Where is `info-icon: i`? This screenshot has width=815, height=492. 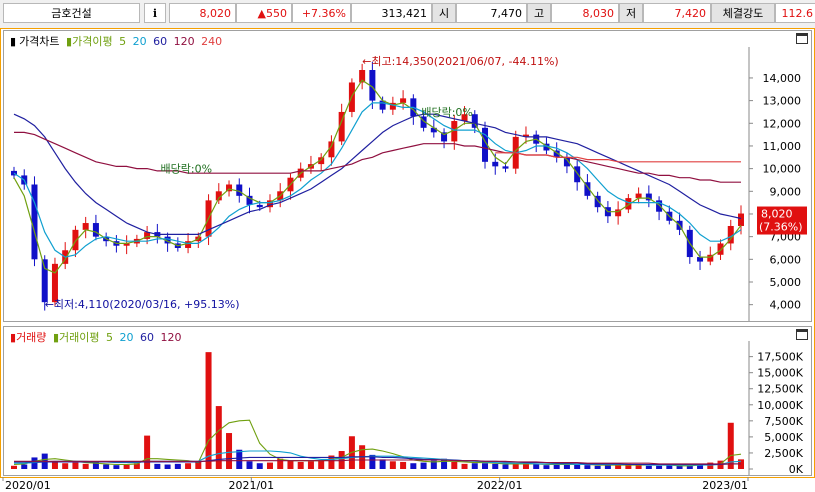
info-icon: i is located at coordinates (155, 13).